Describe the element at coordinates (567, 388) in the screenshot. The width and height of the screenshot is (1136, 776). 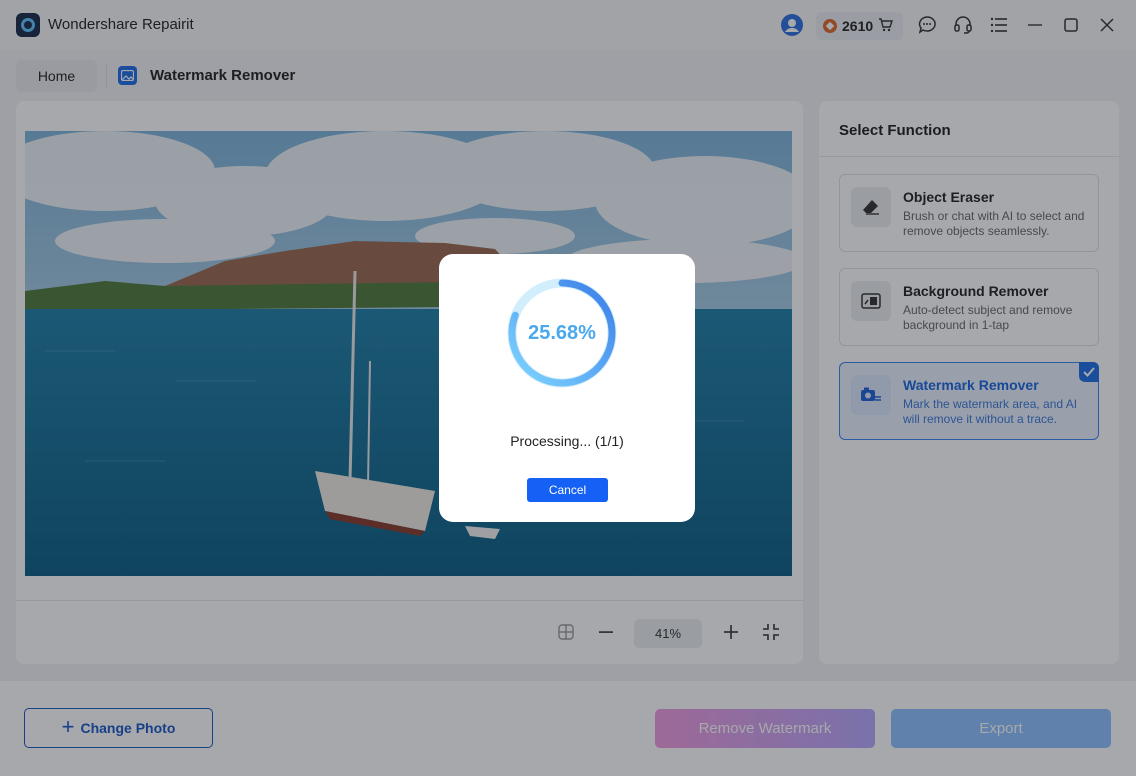
I see `processing-dialog: 25.68% Processing... (1/1) Cancel` at that location.